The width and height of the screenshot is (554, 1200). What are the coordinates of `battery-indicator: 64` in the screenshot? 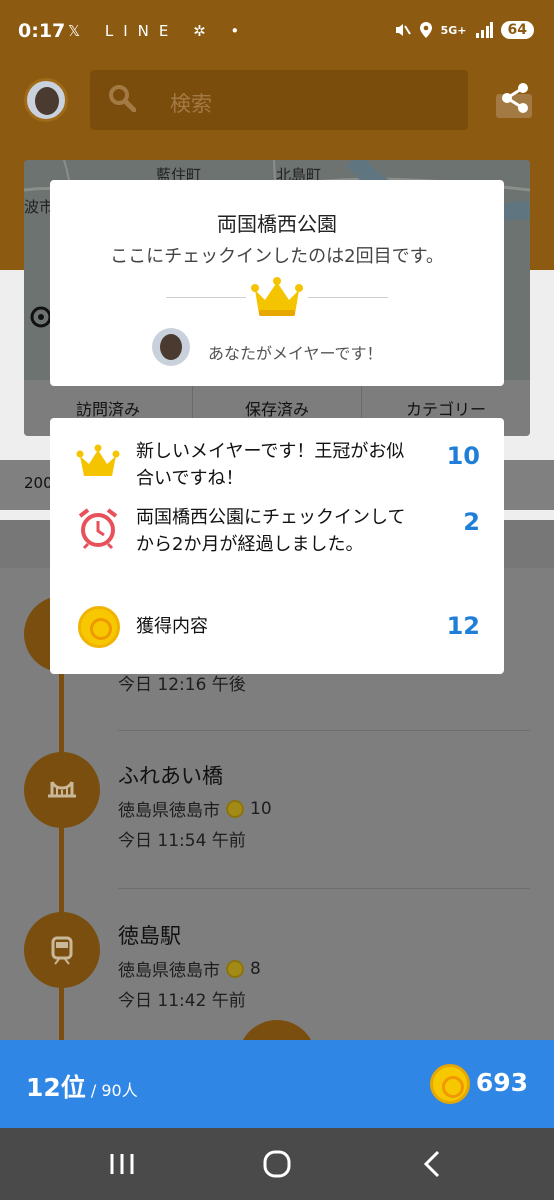 It's located at (517, 30).